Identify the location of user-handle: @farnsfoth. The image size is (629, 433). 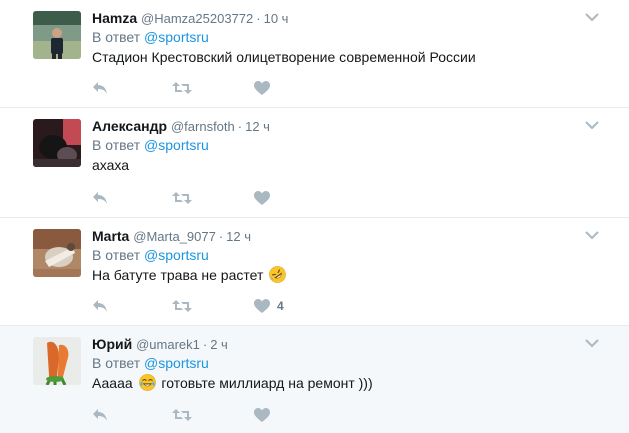
(203, 126).